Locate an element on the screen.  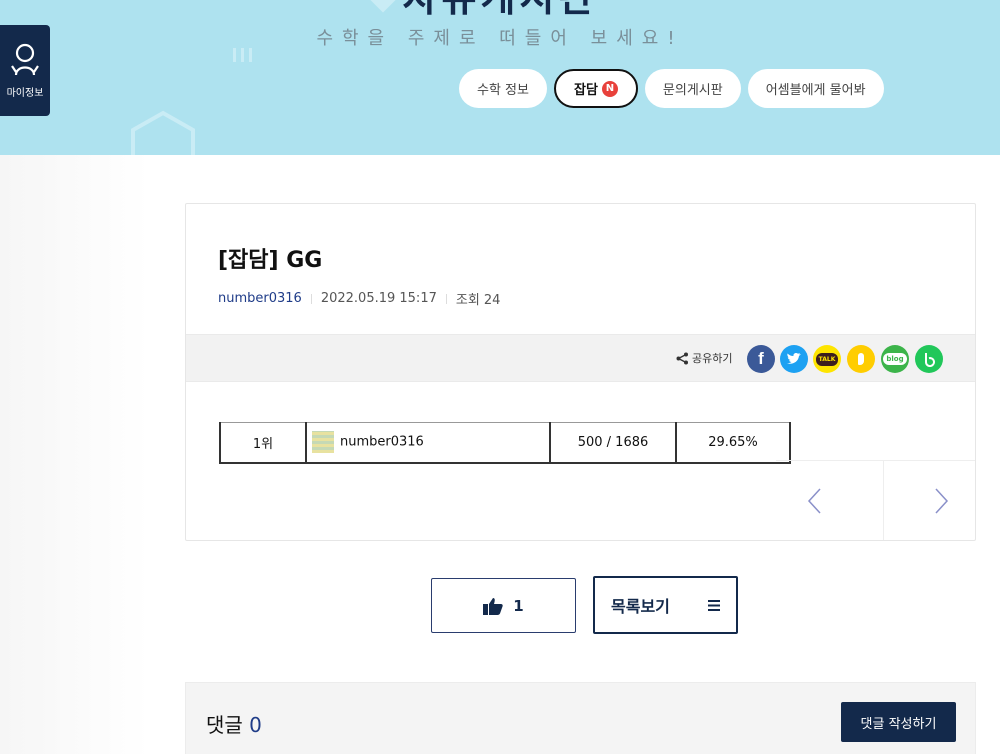
like-button: 1 is located at coordinates (503, 605).